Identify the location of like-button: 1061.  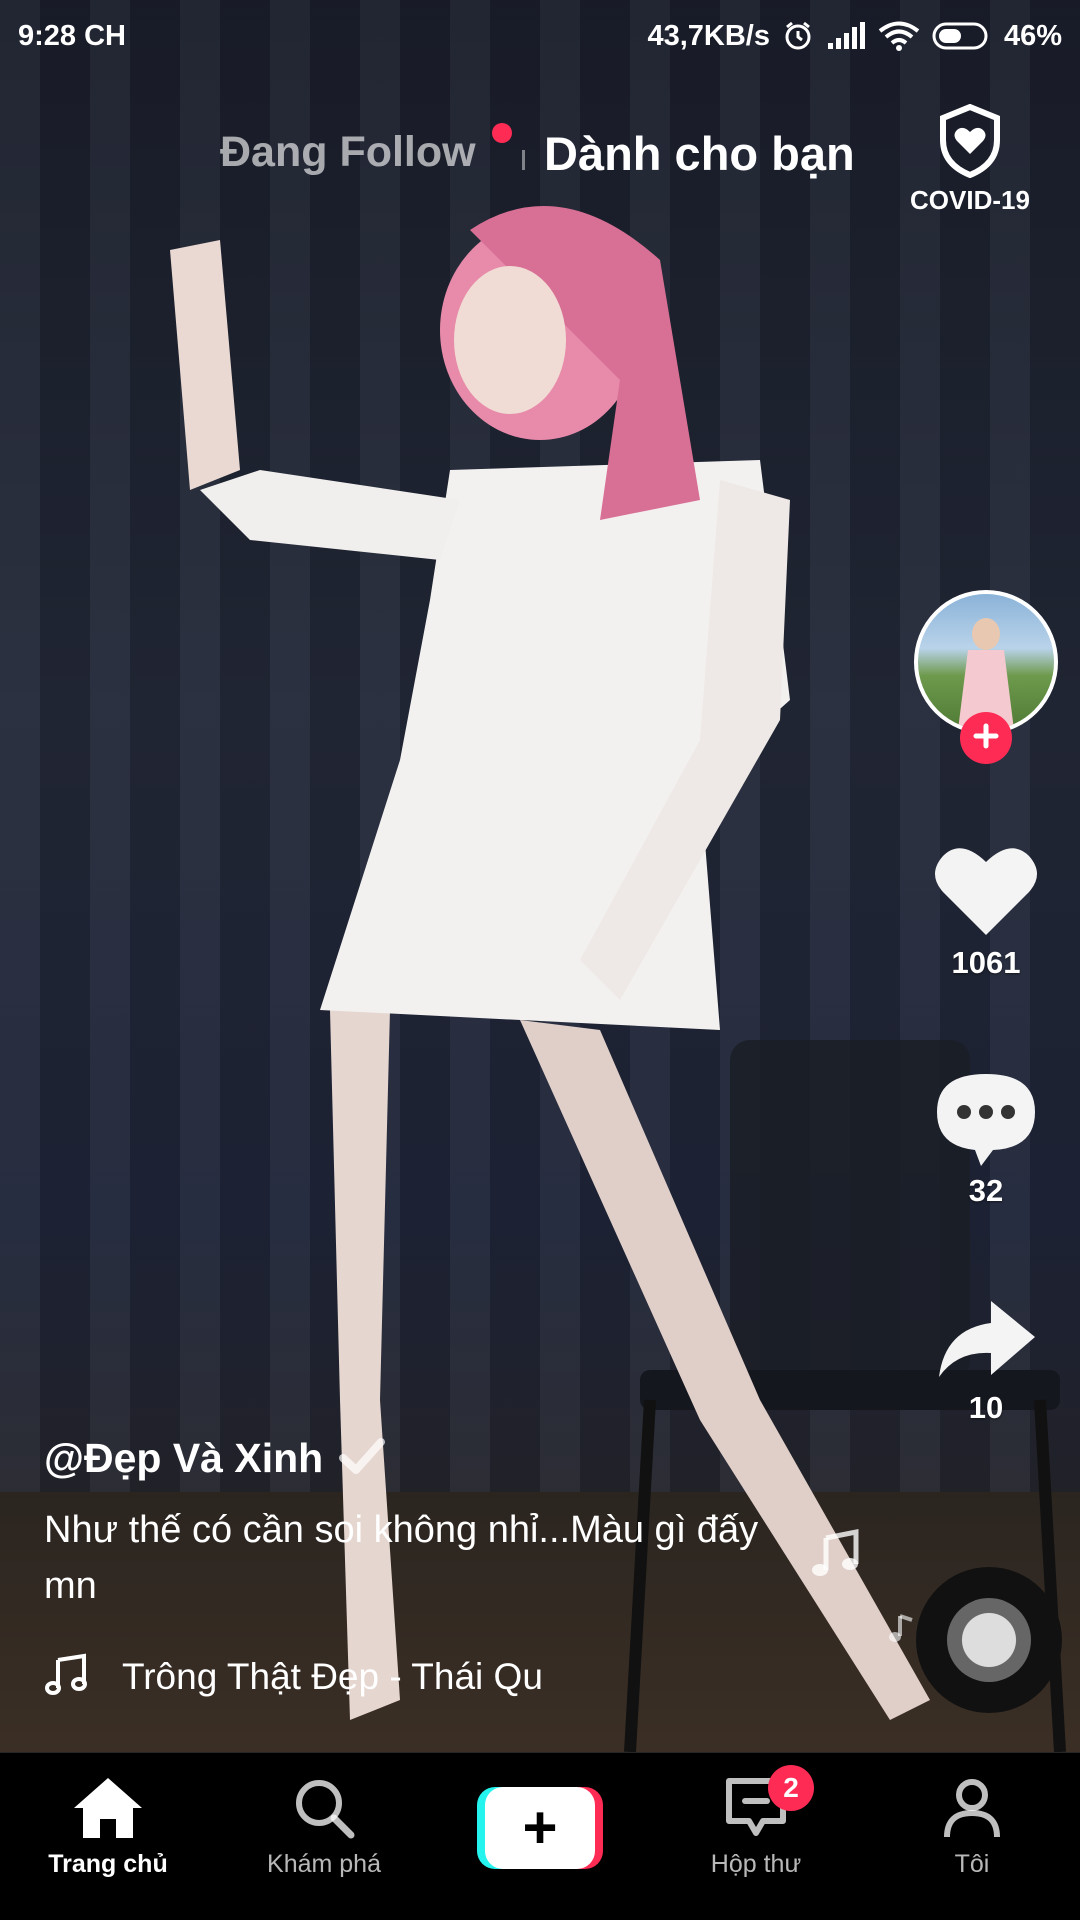
(986, 910).